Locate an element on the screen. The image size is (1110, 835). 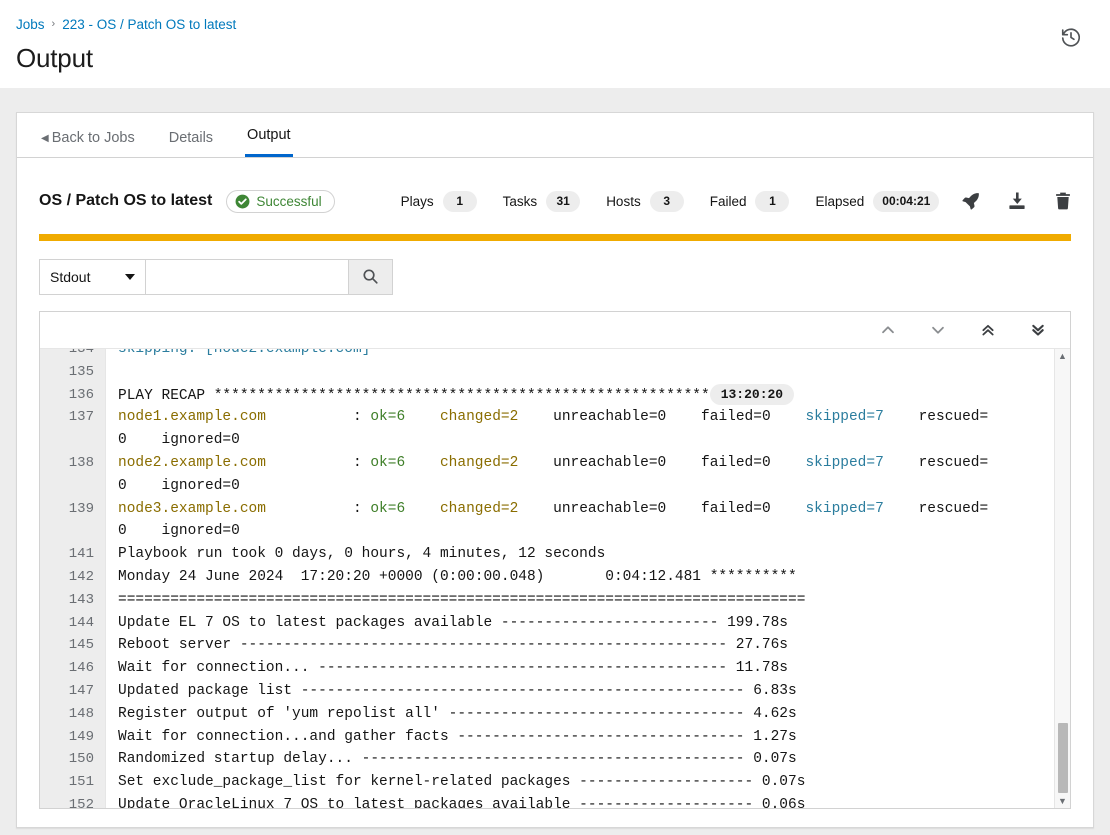
console-line-number: 141 is located at coordinates (81, 554).